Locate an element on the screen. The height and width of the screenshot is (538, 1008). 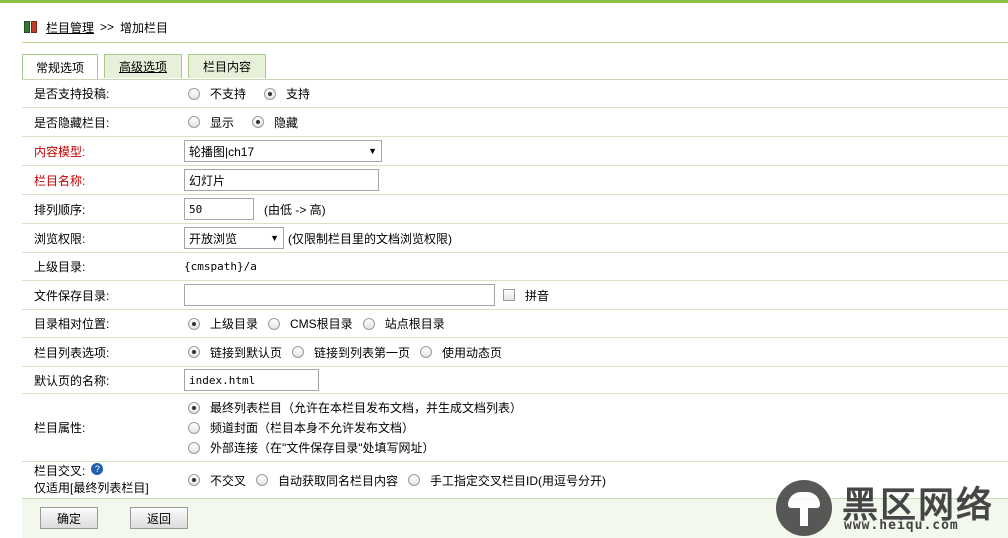
option-manual-cross-label: 手工指定交叉栏目ID(用逗号分开) is located at coordinates (518, 480).